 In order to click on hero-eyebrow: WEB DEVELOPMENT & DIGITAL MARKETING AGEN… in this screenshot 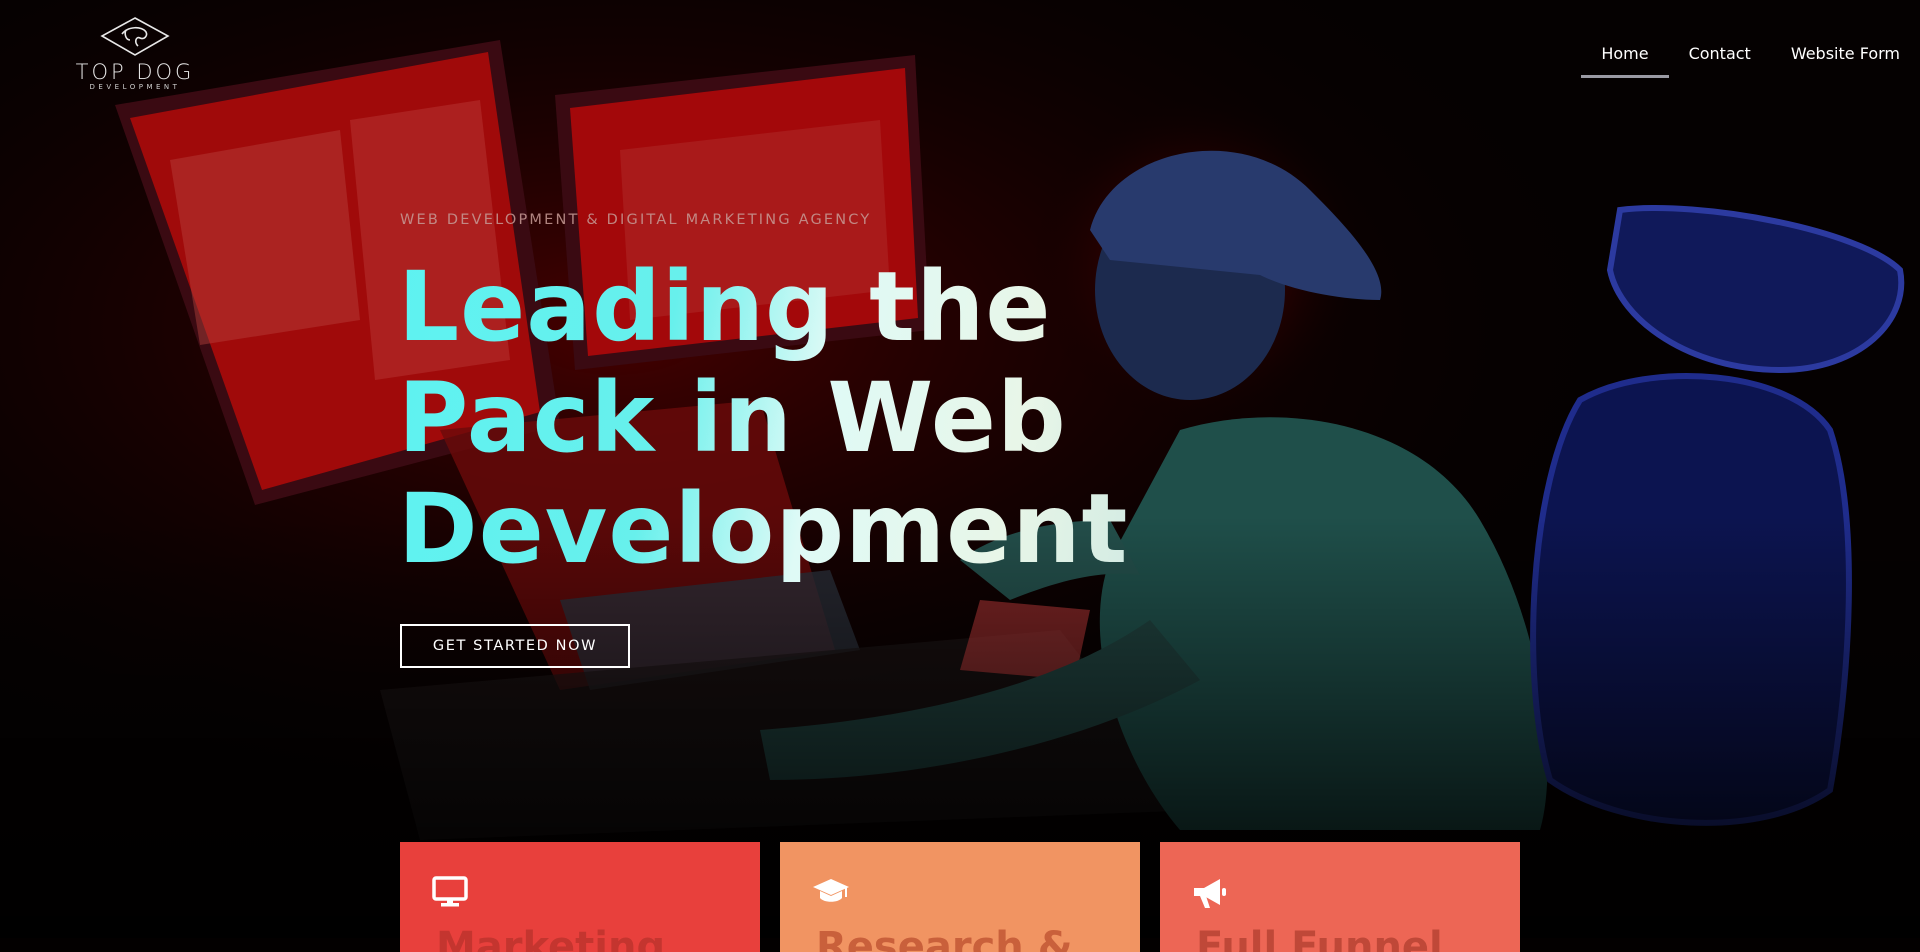, I will do `click(636, 220)`.